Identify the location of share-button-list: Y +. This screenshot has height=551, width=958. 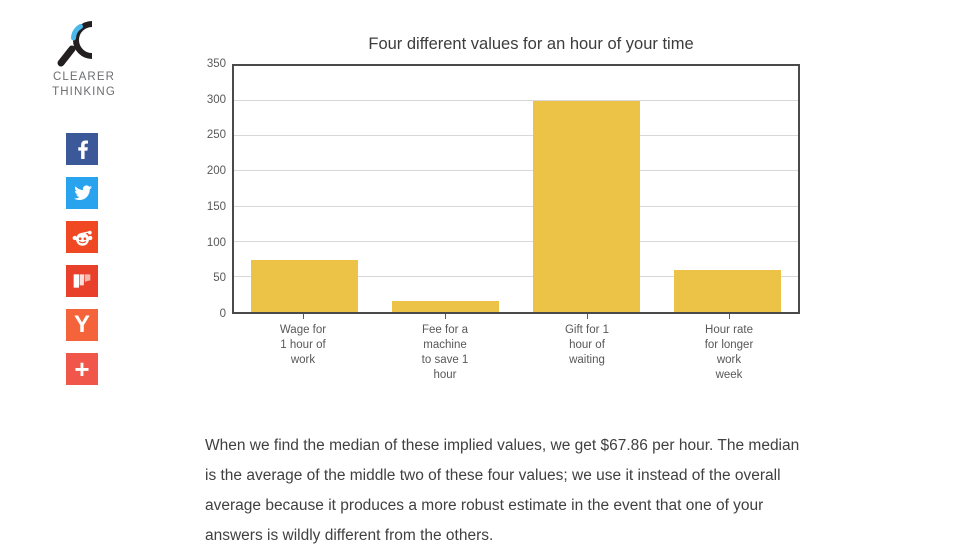
(82, 265).